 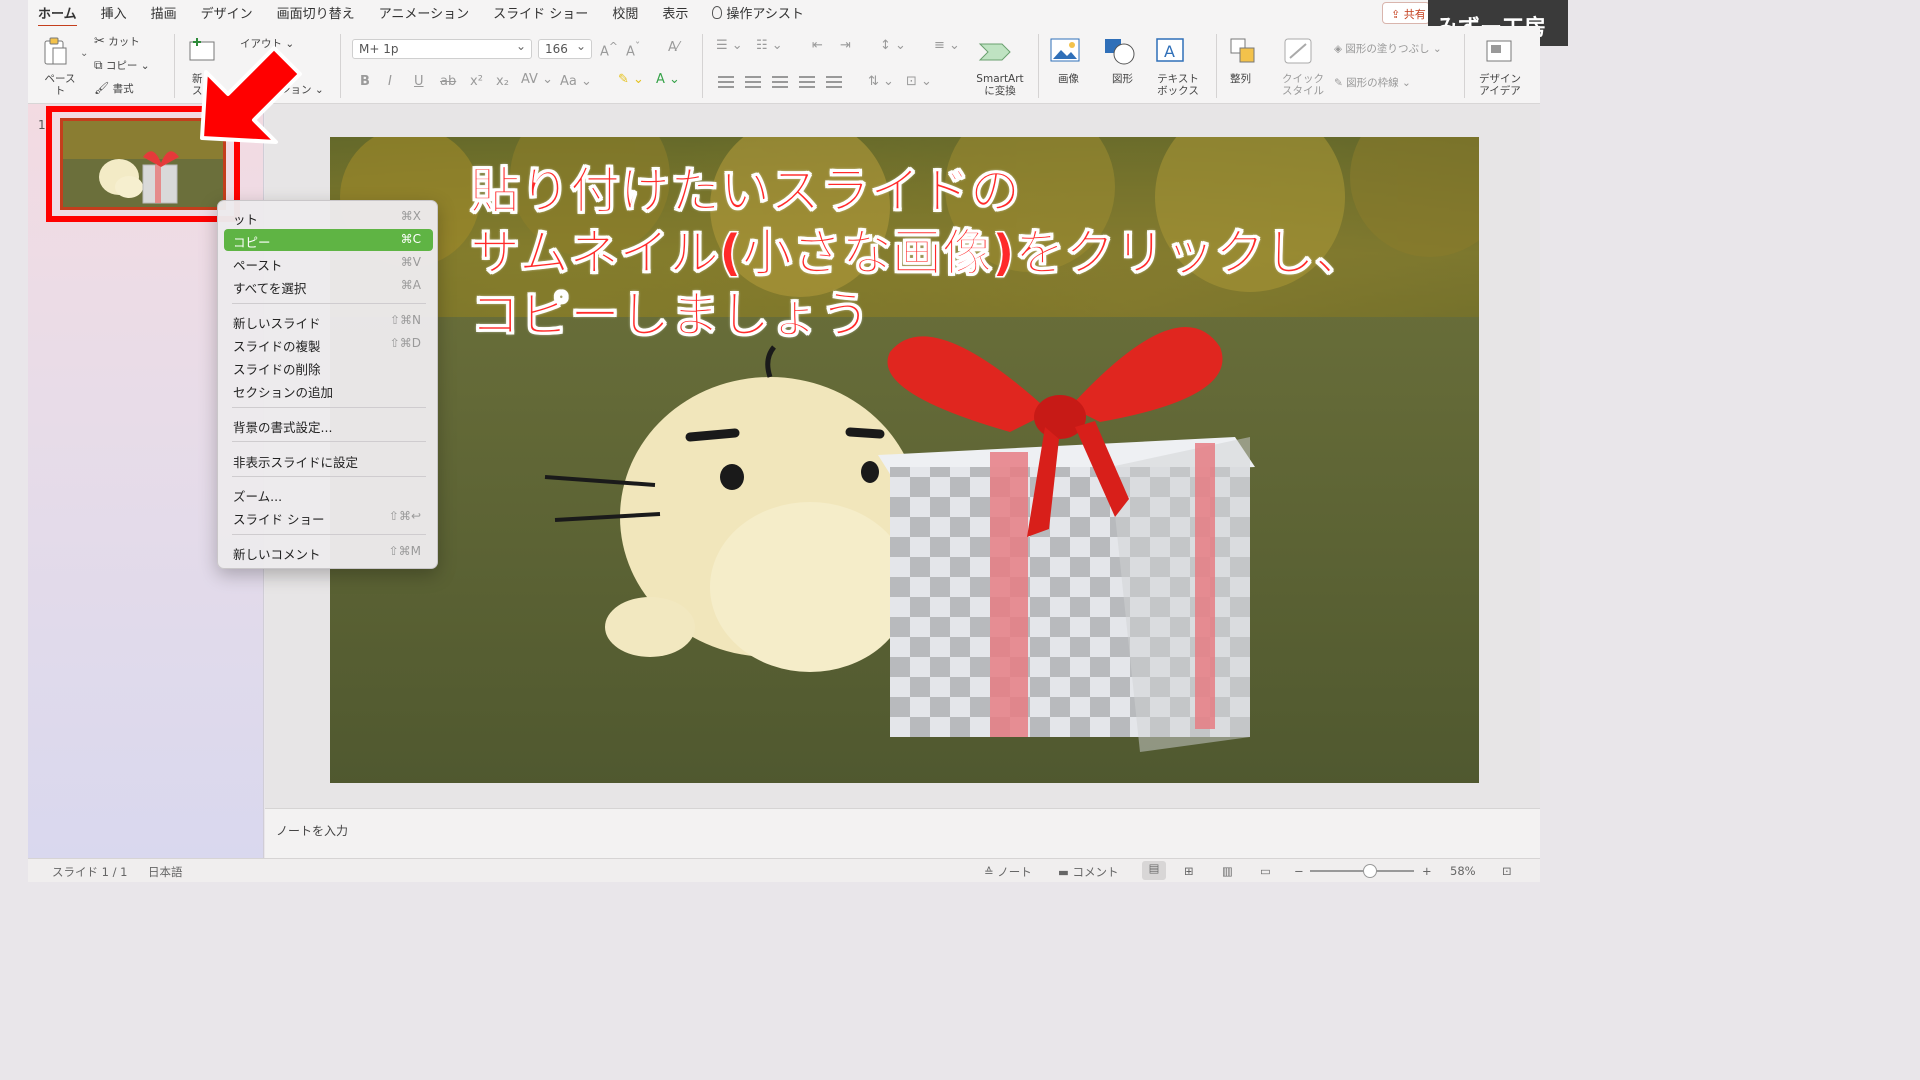 I want to click on menu-item-hide-slide: 非表示スライドに設定, so click(x=328, y=460).